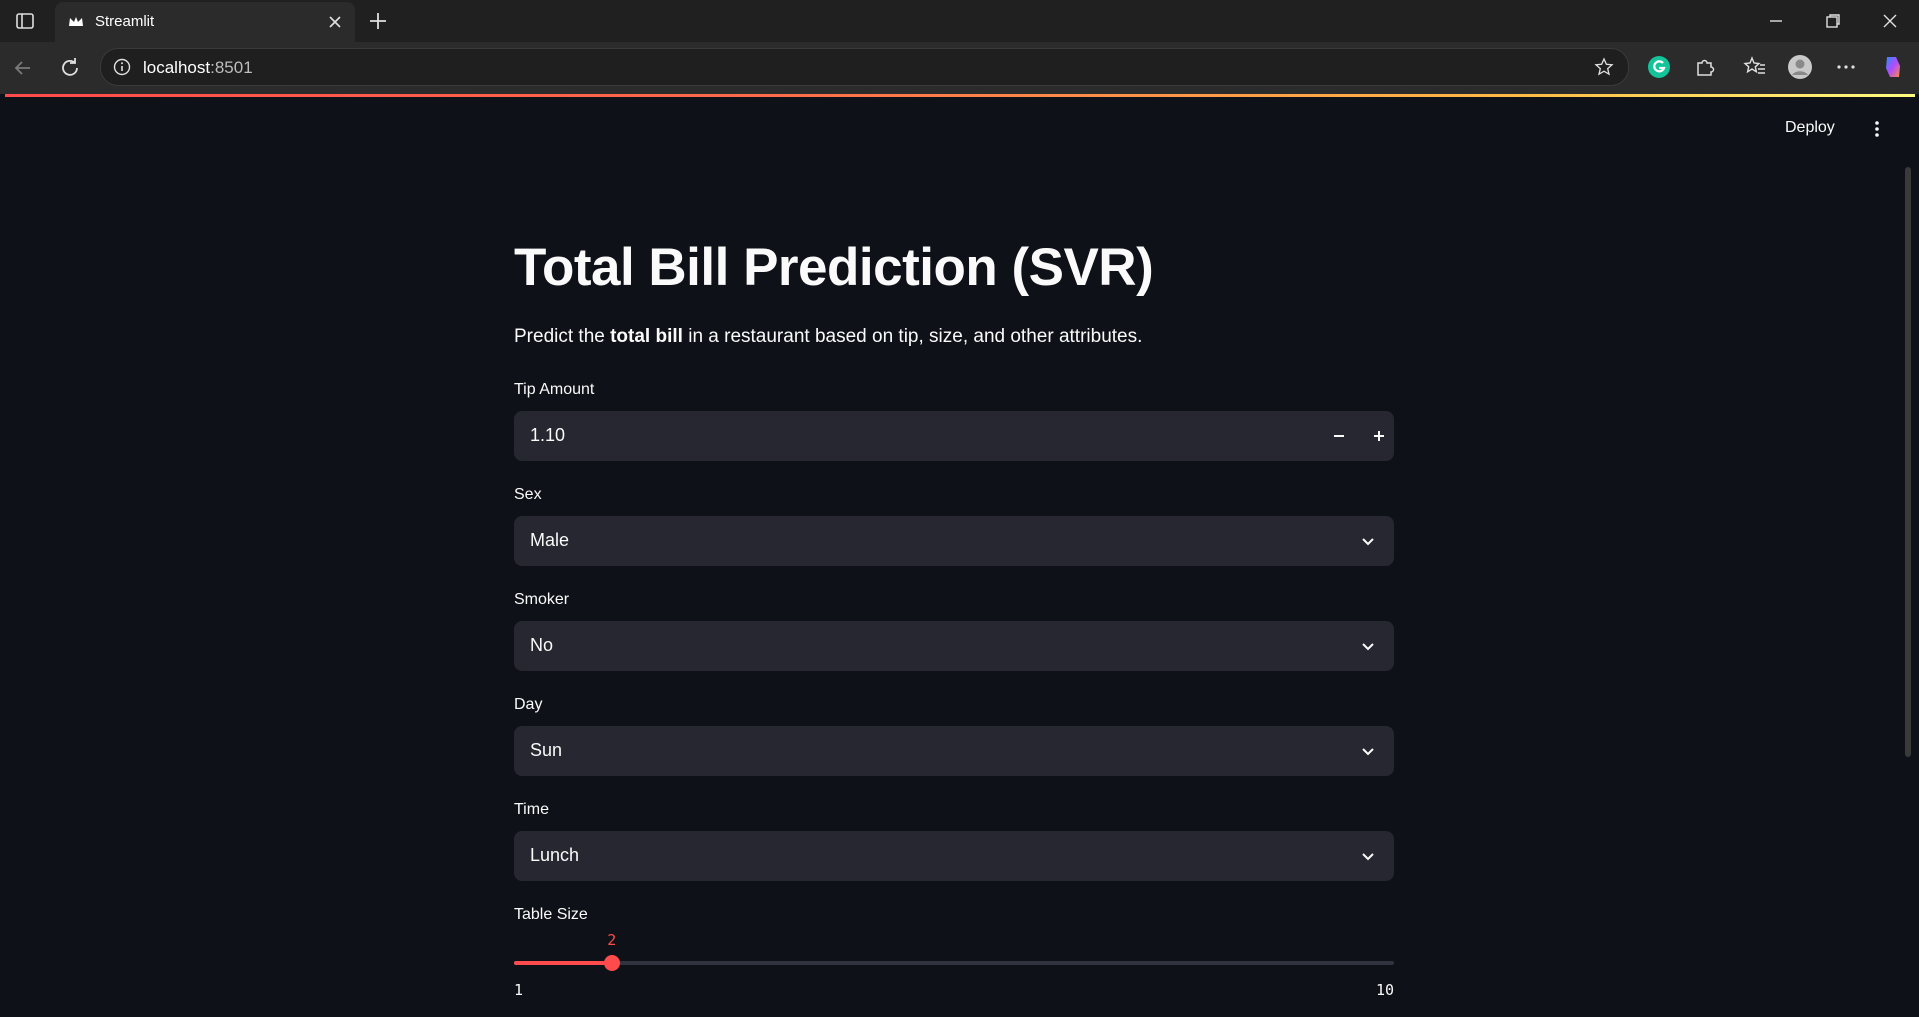 Image resolution: width=1919 pixels, height=1017 pixels. What do you see at coordinates (954, 856) in the screenshot?
I see `time-select: Lunch` at bounding box center [954, 856].